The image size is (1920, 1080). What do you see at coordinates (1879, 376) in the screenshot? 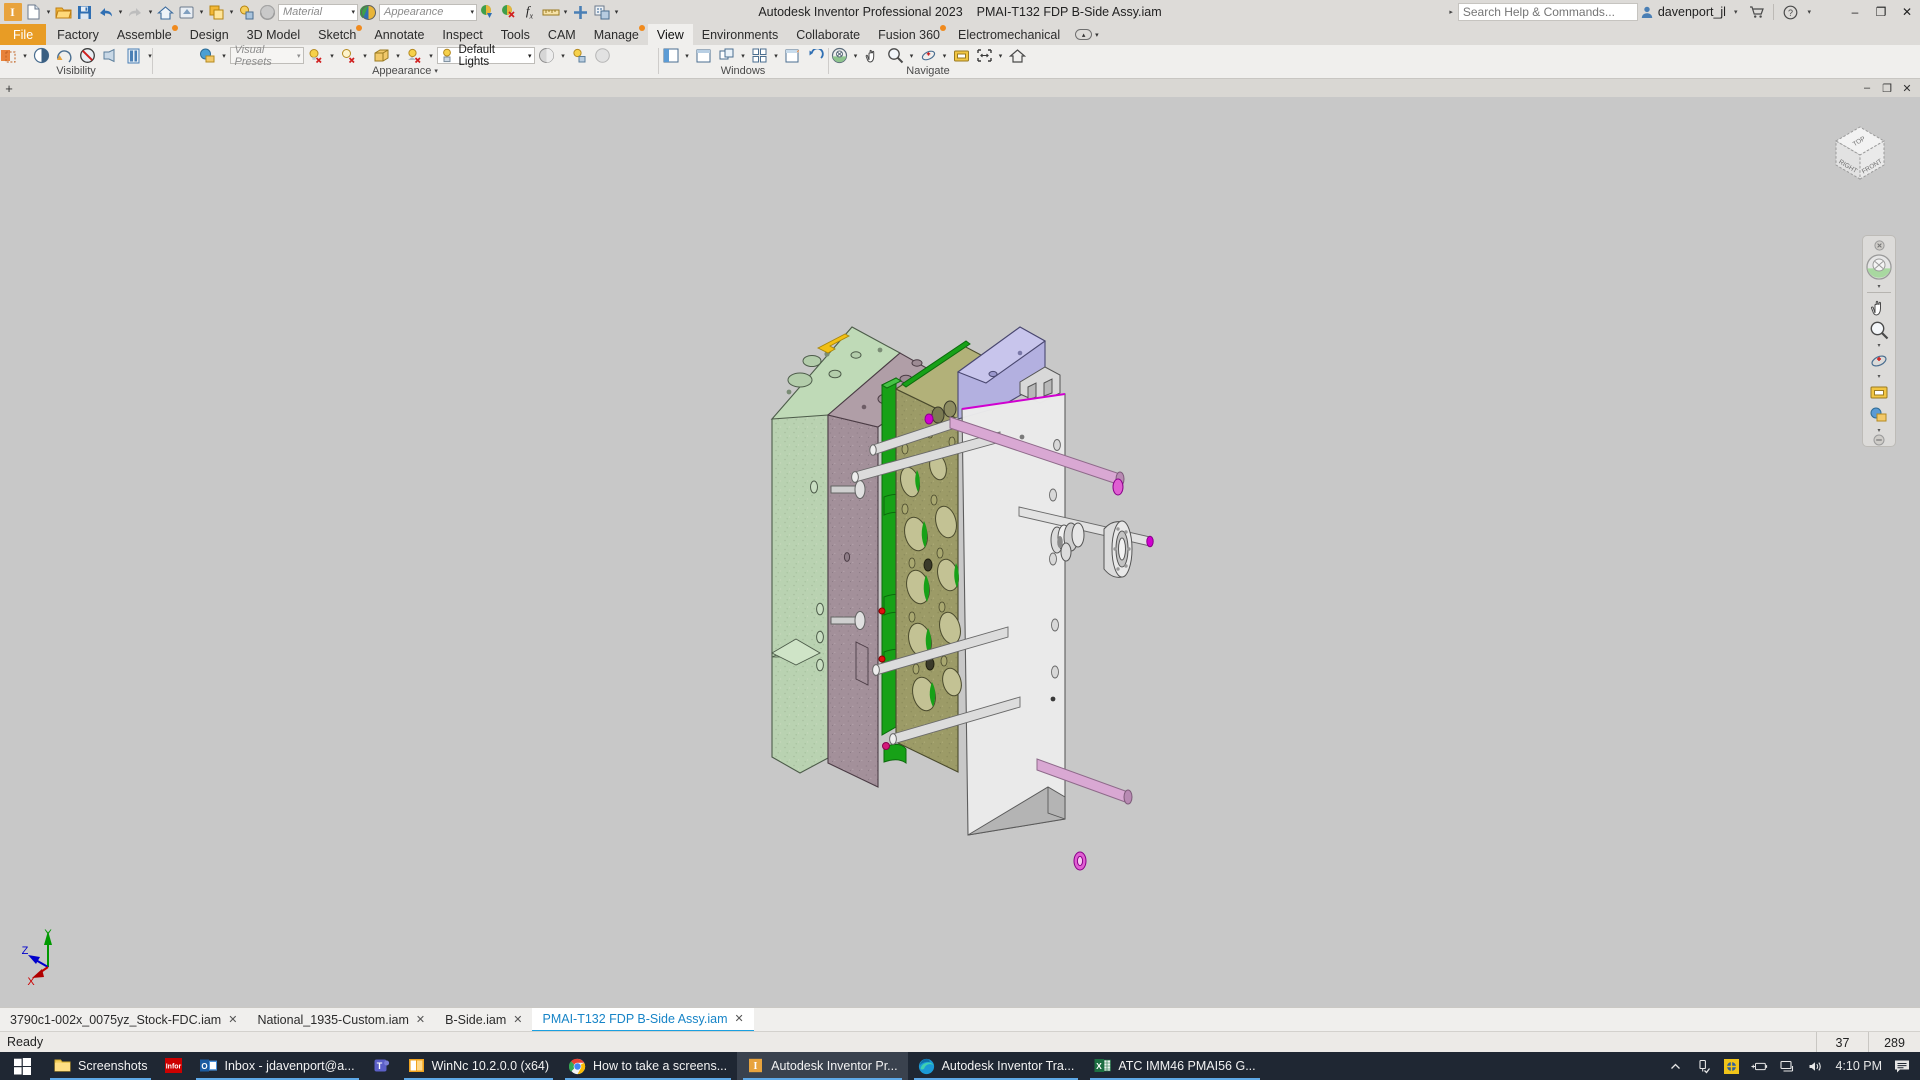
I see `orbit-dropdown-arrow: ▾` at bounding box center [1879, 376].